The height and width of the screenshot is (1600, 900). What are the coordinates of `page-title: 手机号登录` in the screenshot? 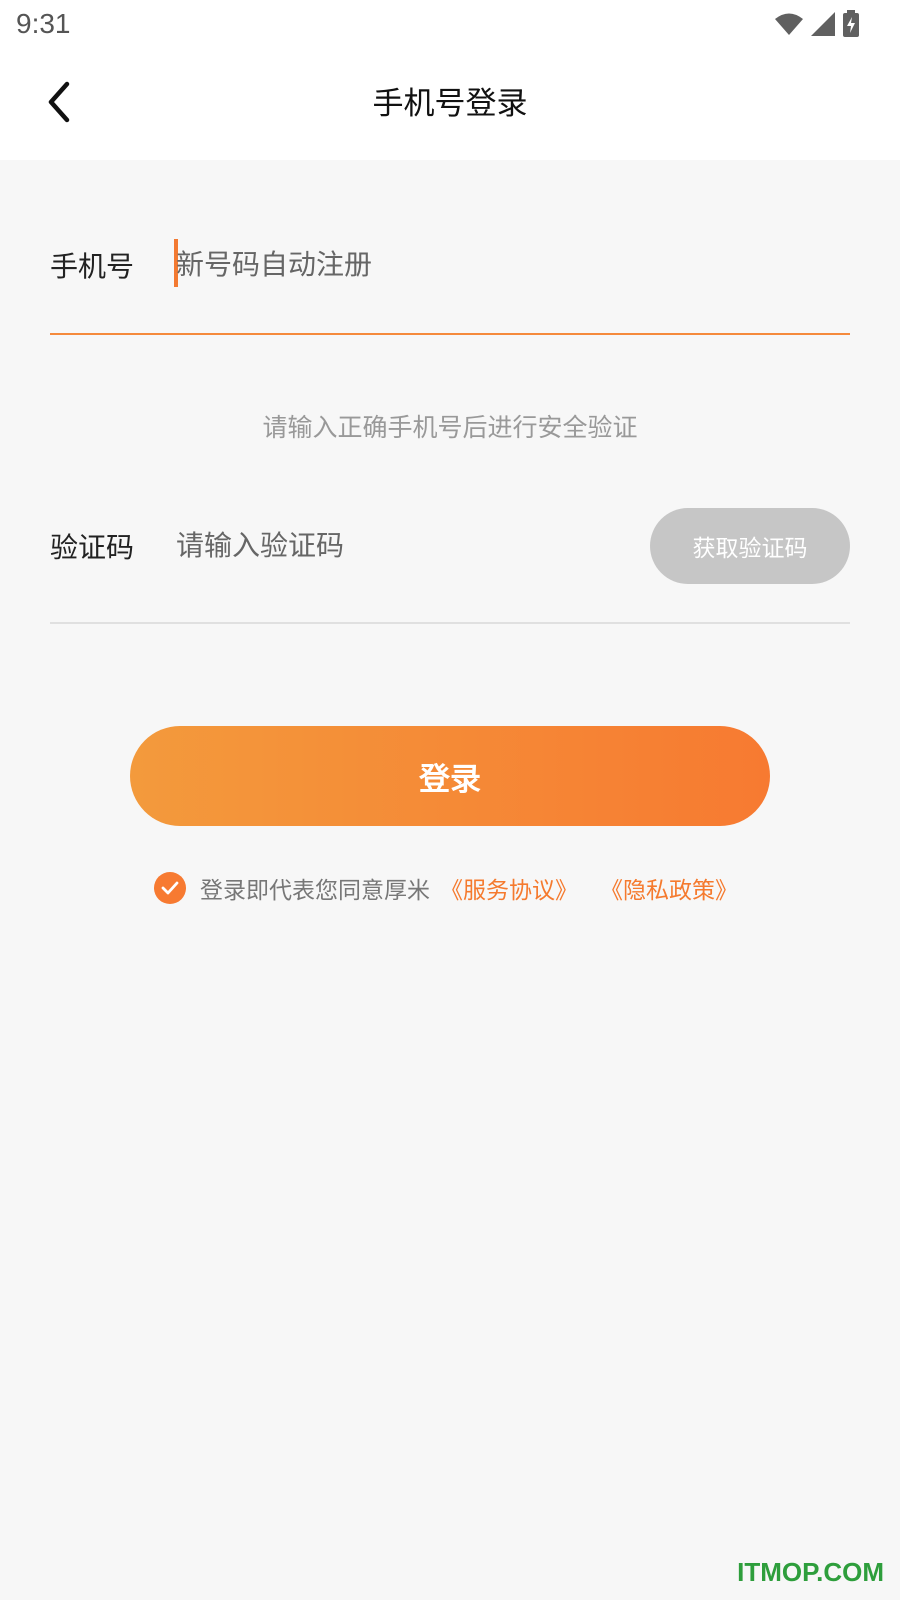 It's located at (450, 104).